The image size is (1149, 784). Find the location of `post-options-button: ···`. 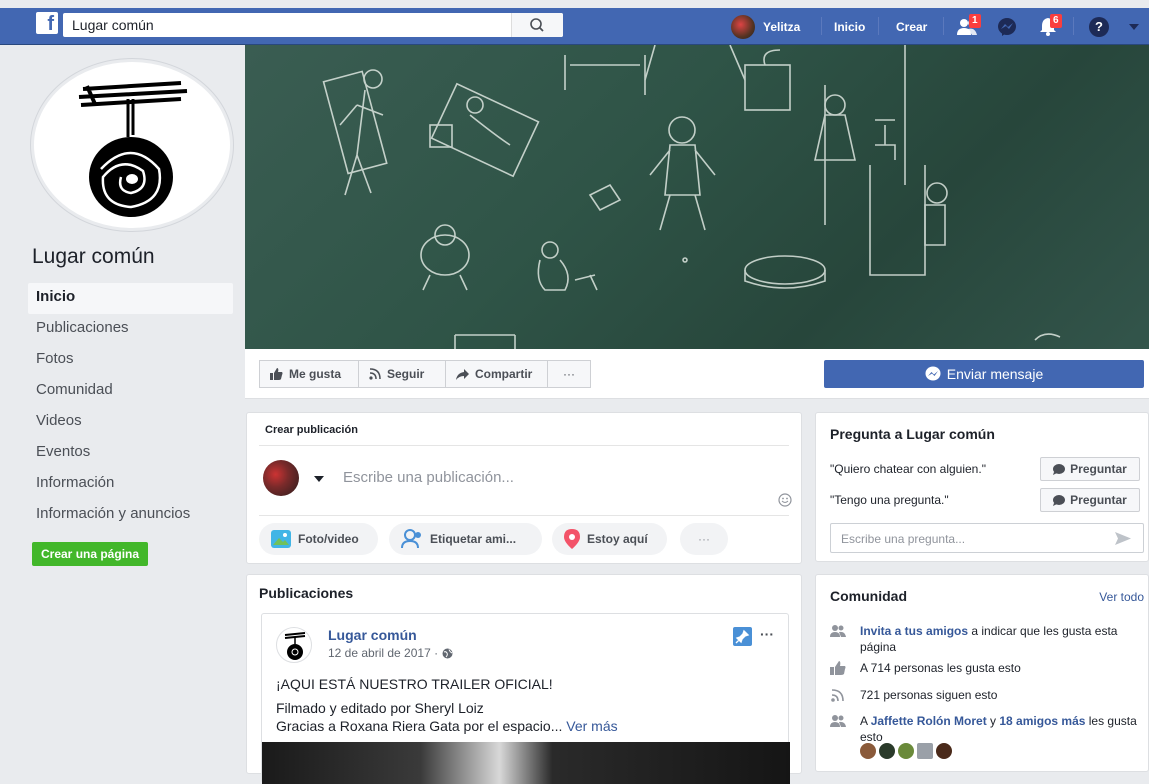

post-options-button: ··· is located at coordinates (767, 634).